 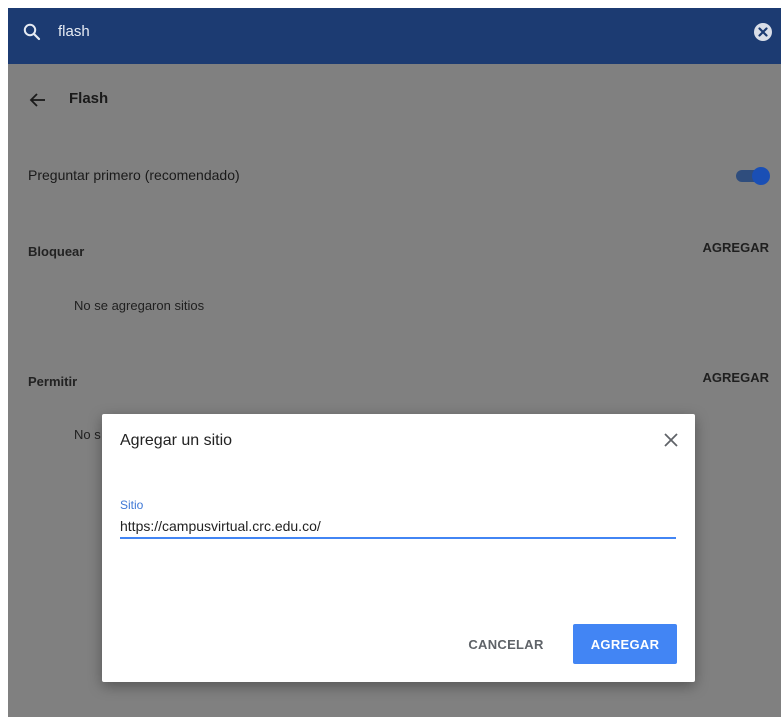 What do you see at coordinates (176, 440) in the screenshot?
I see `dialog-title: Agregar un sitio` at bounding box center [176, 440].